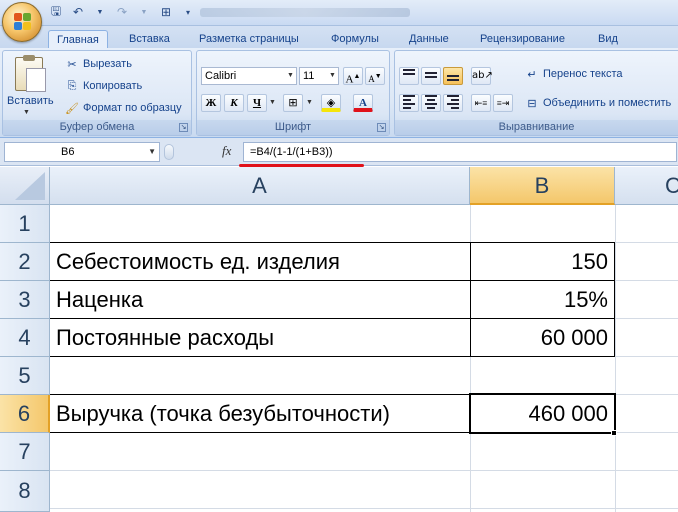 The width and height of the screenshot is (678, 512). What do you see at coordinates (211, 103) in the screenshot?
I see `bold-button: Ж` at bounding box center [211, 103].